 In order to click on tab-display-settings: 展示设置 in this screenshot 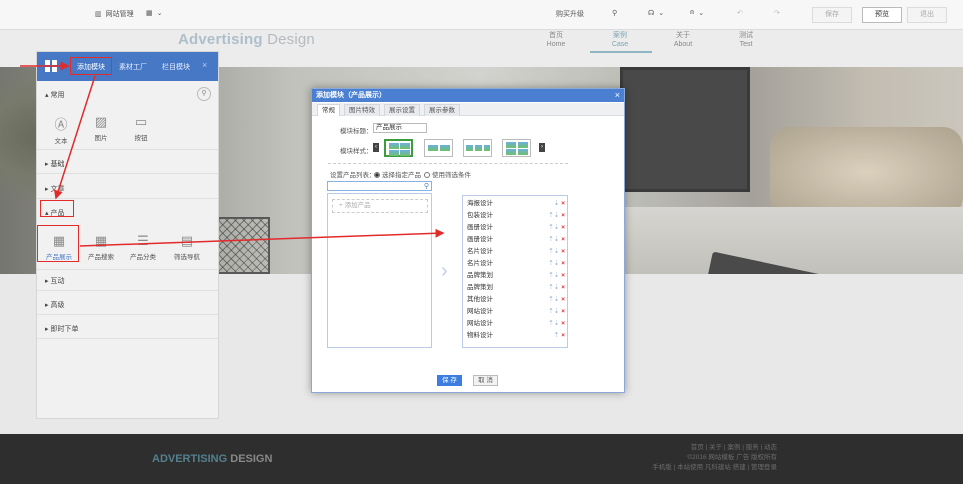, I will do `click(402, 110)`.